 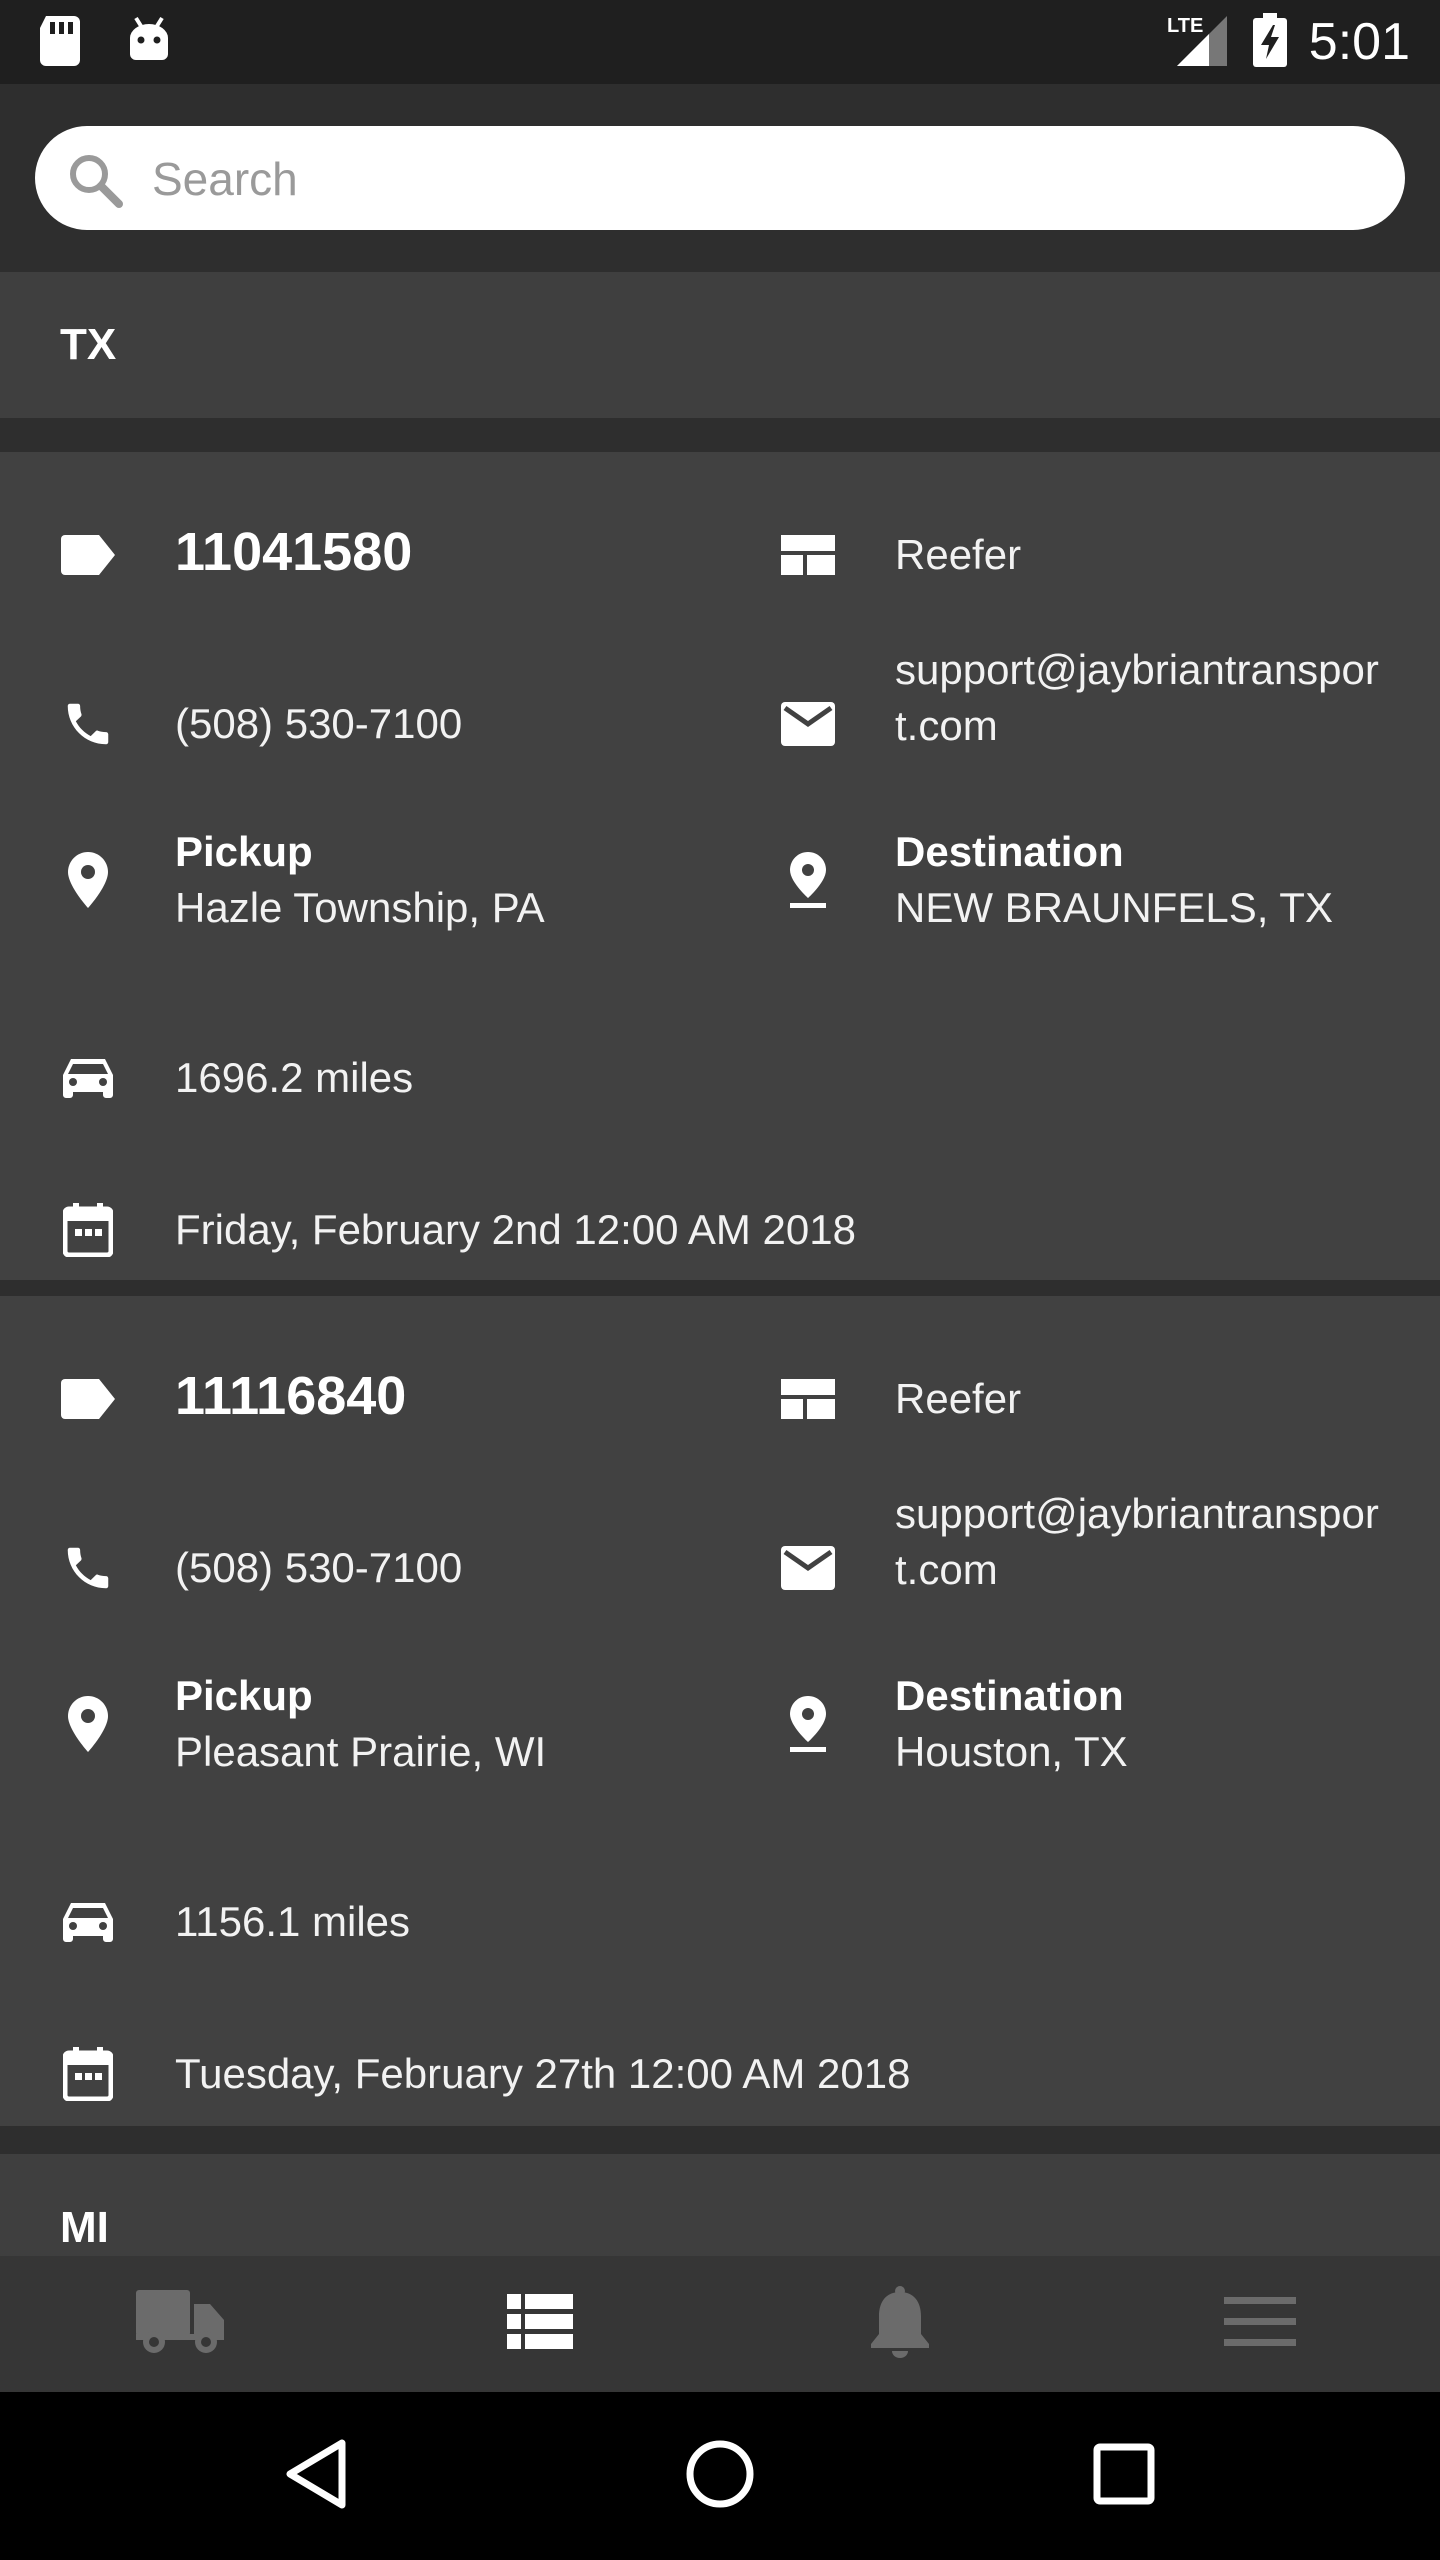 What do you see at coordinates (95, 182) in the screenshot?
I see `search-icon` at bounding box center [95, 182].